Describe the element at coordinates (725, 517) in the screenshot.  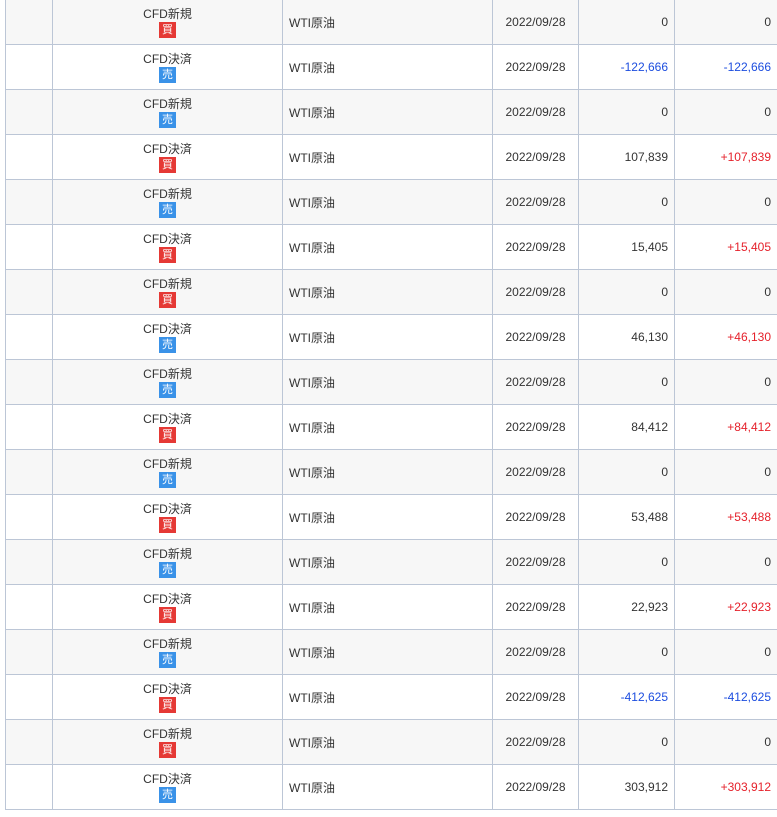
I see `profit-loss: +53,488` at that location.